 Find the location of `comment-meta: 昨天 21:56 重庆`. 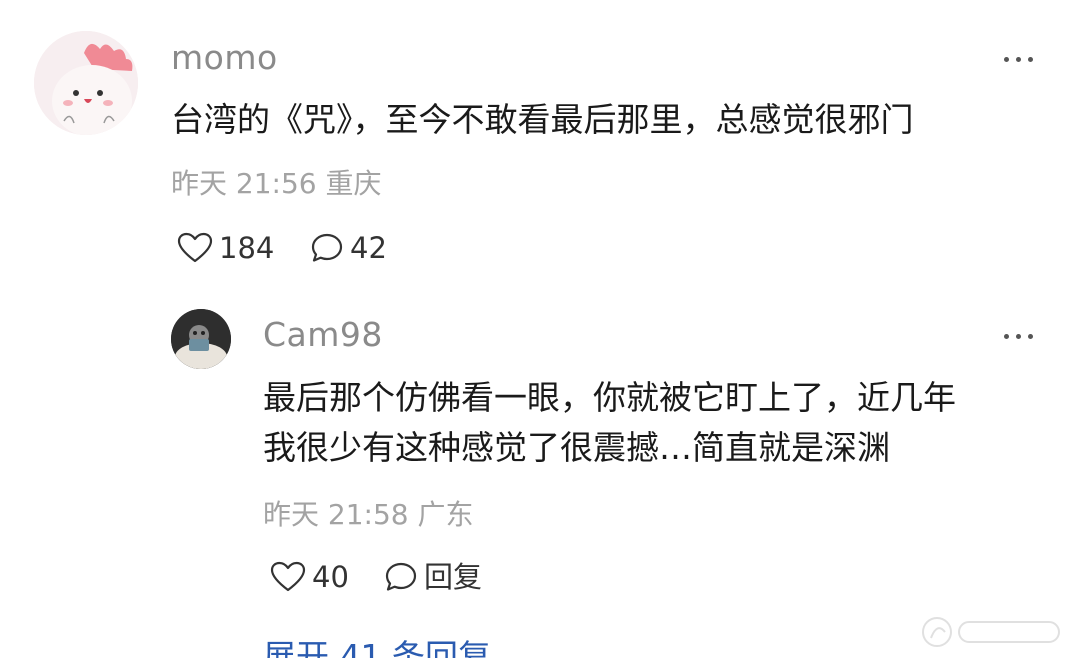

comment-meta: 昨天 21:56 重庆 is located at coordinates (276, 184).